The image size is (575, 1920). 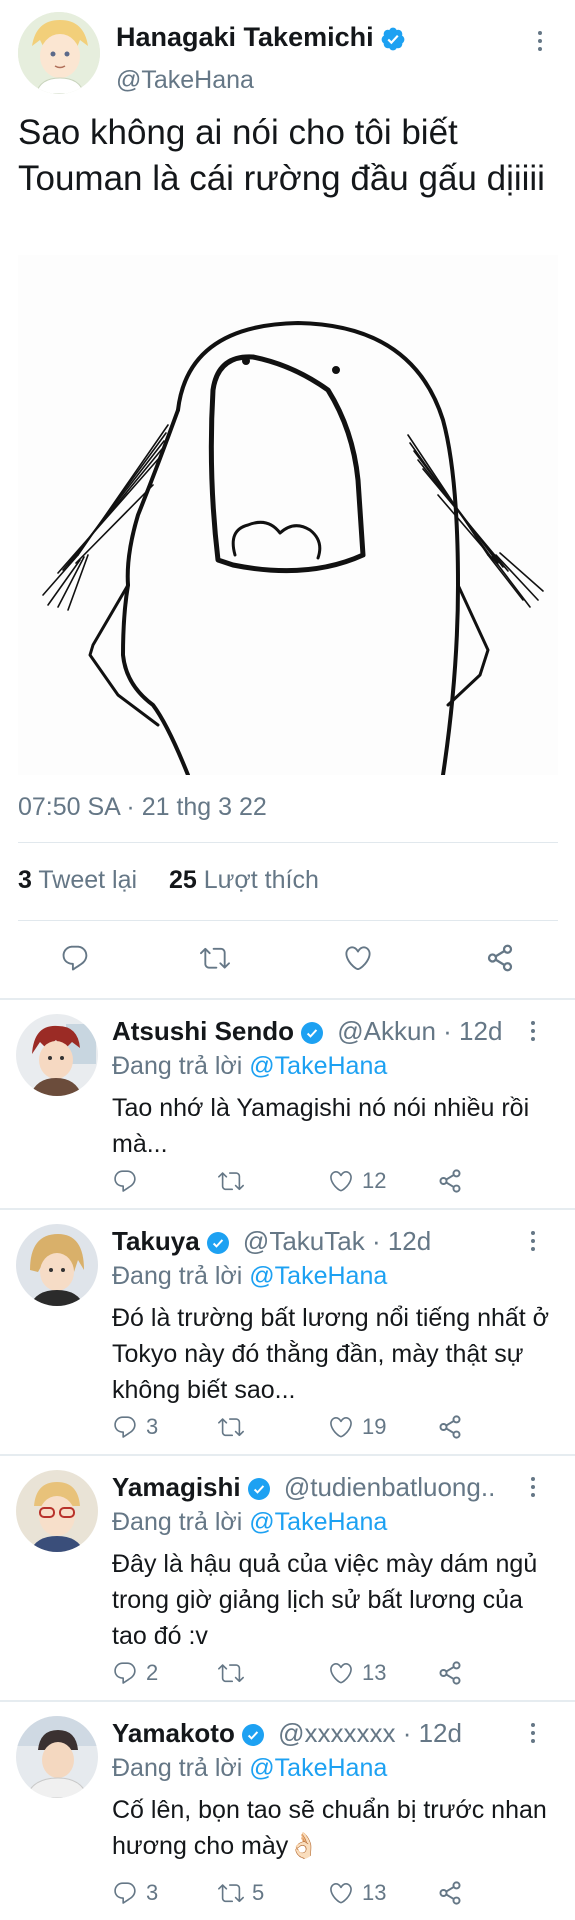 I want to click on reply-handle: @xxxxxxx, so click(x=337, y=1733).